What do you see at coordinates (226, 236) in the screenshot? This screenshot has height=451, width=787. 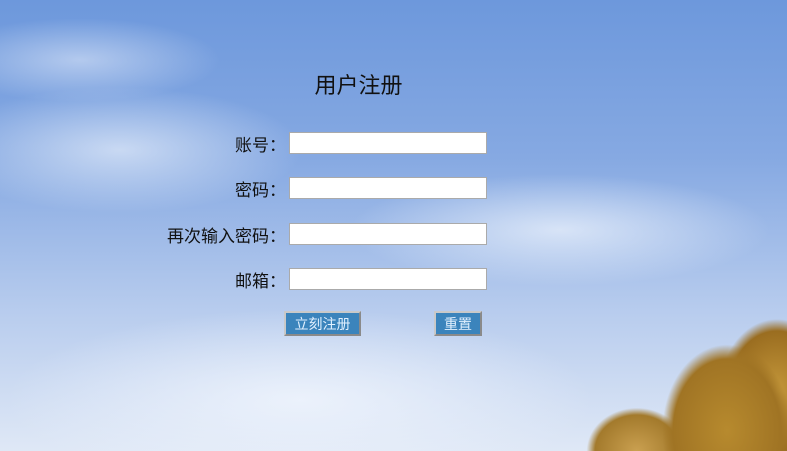 I see `confirm-password-label: 再次输入密码：` at bounding box center [226, 236].